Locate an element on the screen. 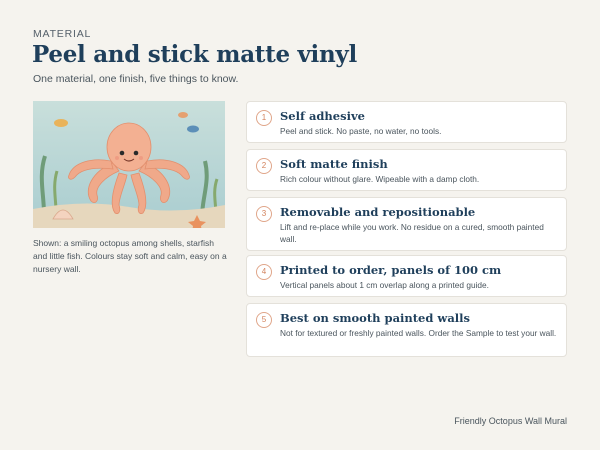 The height and width of the screenshot is (450, 600). product-image is located at coordinates (129, 164).